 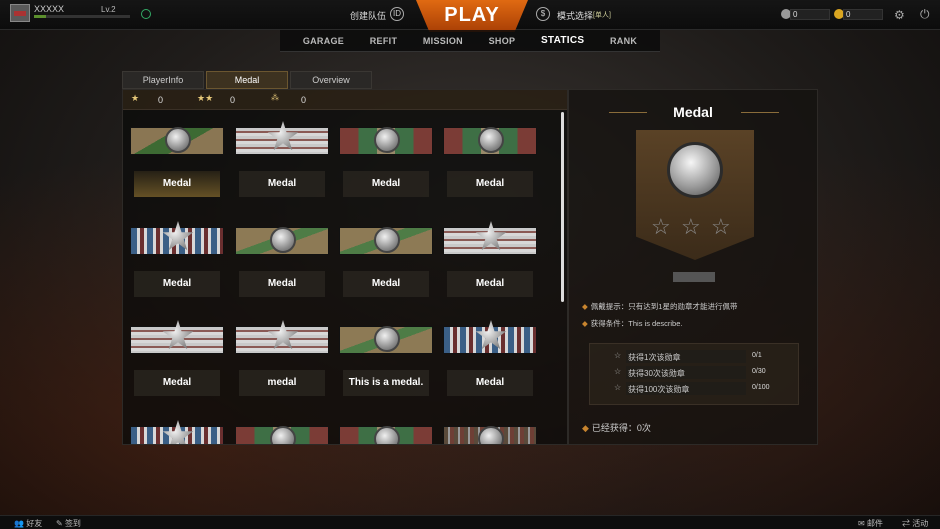 What do you see at coordinates (562, 40) in the screenshot?
I see `nav-statics: STATICS` at bounding box center [562, 40].